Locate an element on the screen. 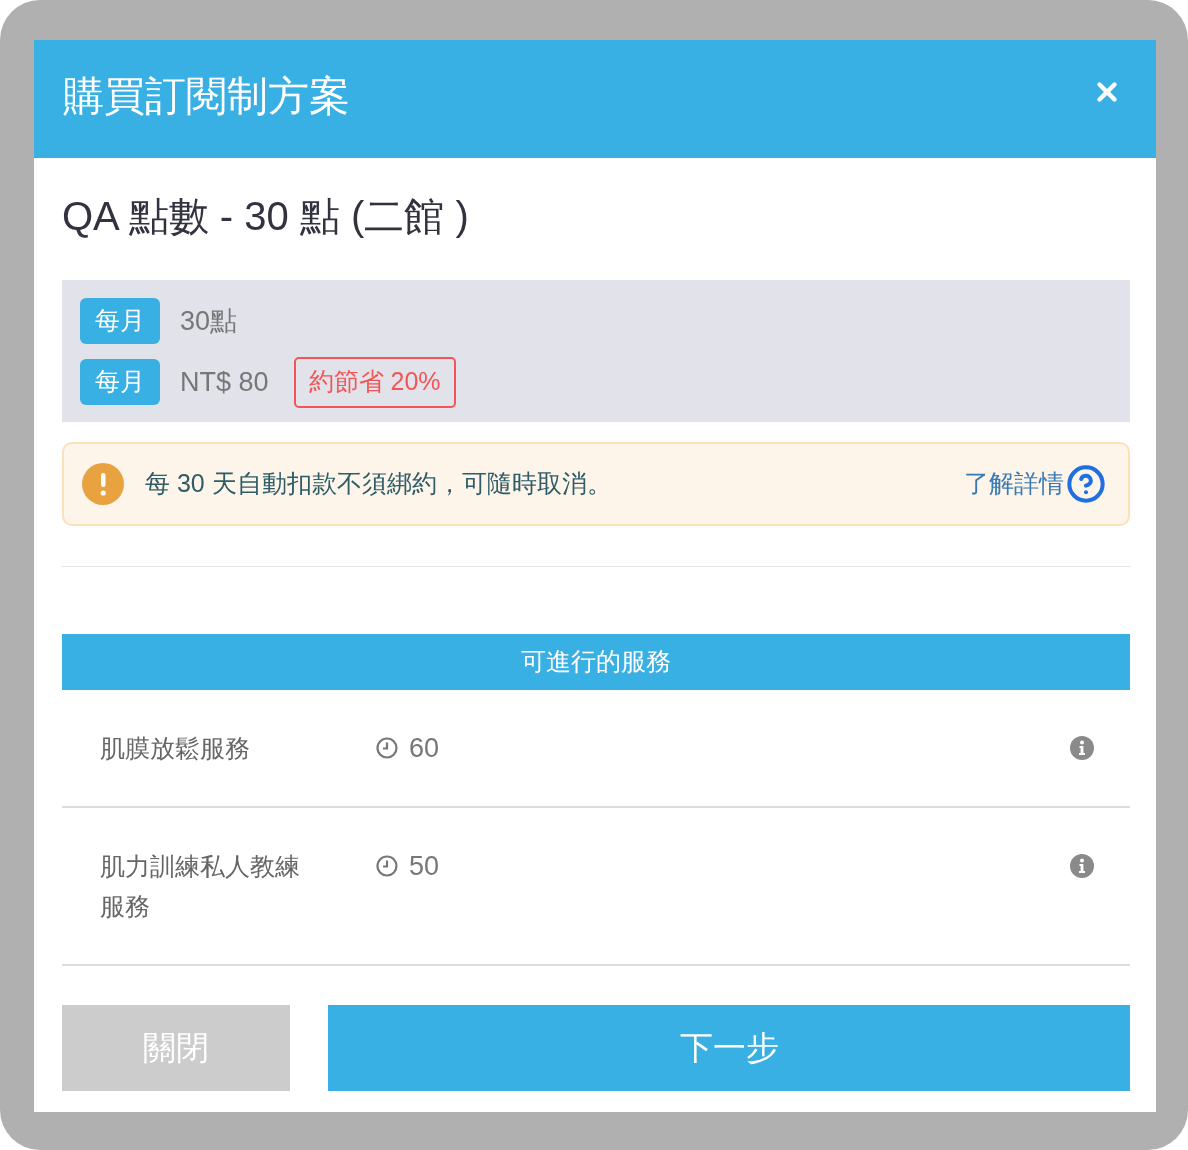 The image size is (1188, 1150). plan-value: 30點 is located at coordinates (209, 321).